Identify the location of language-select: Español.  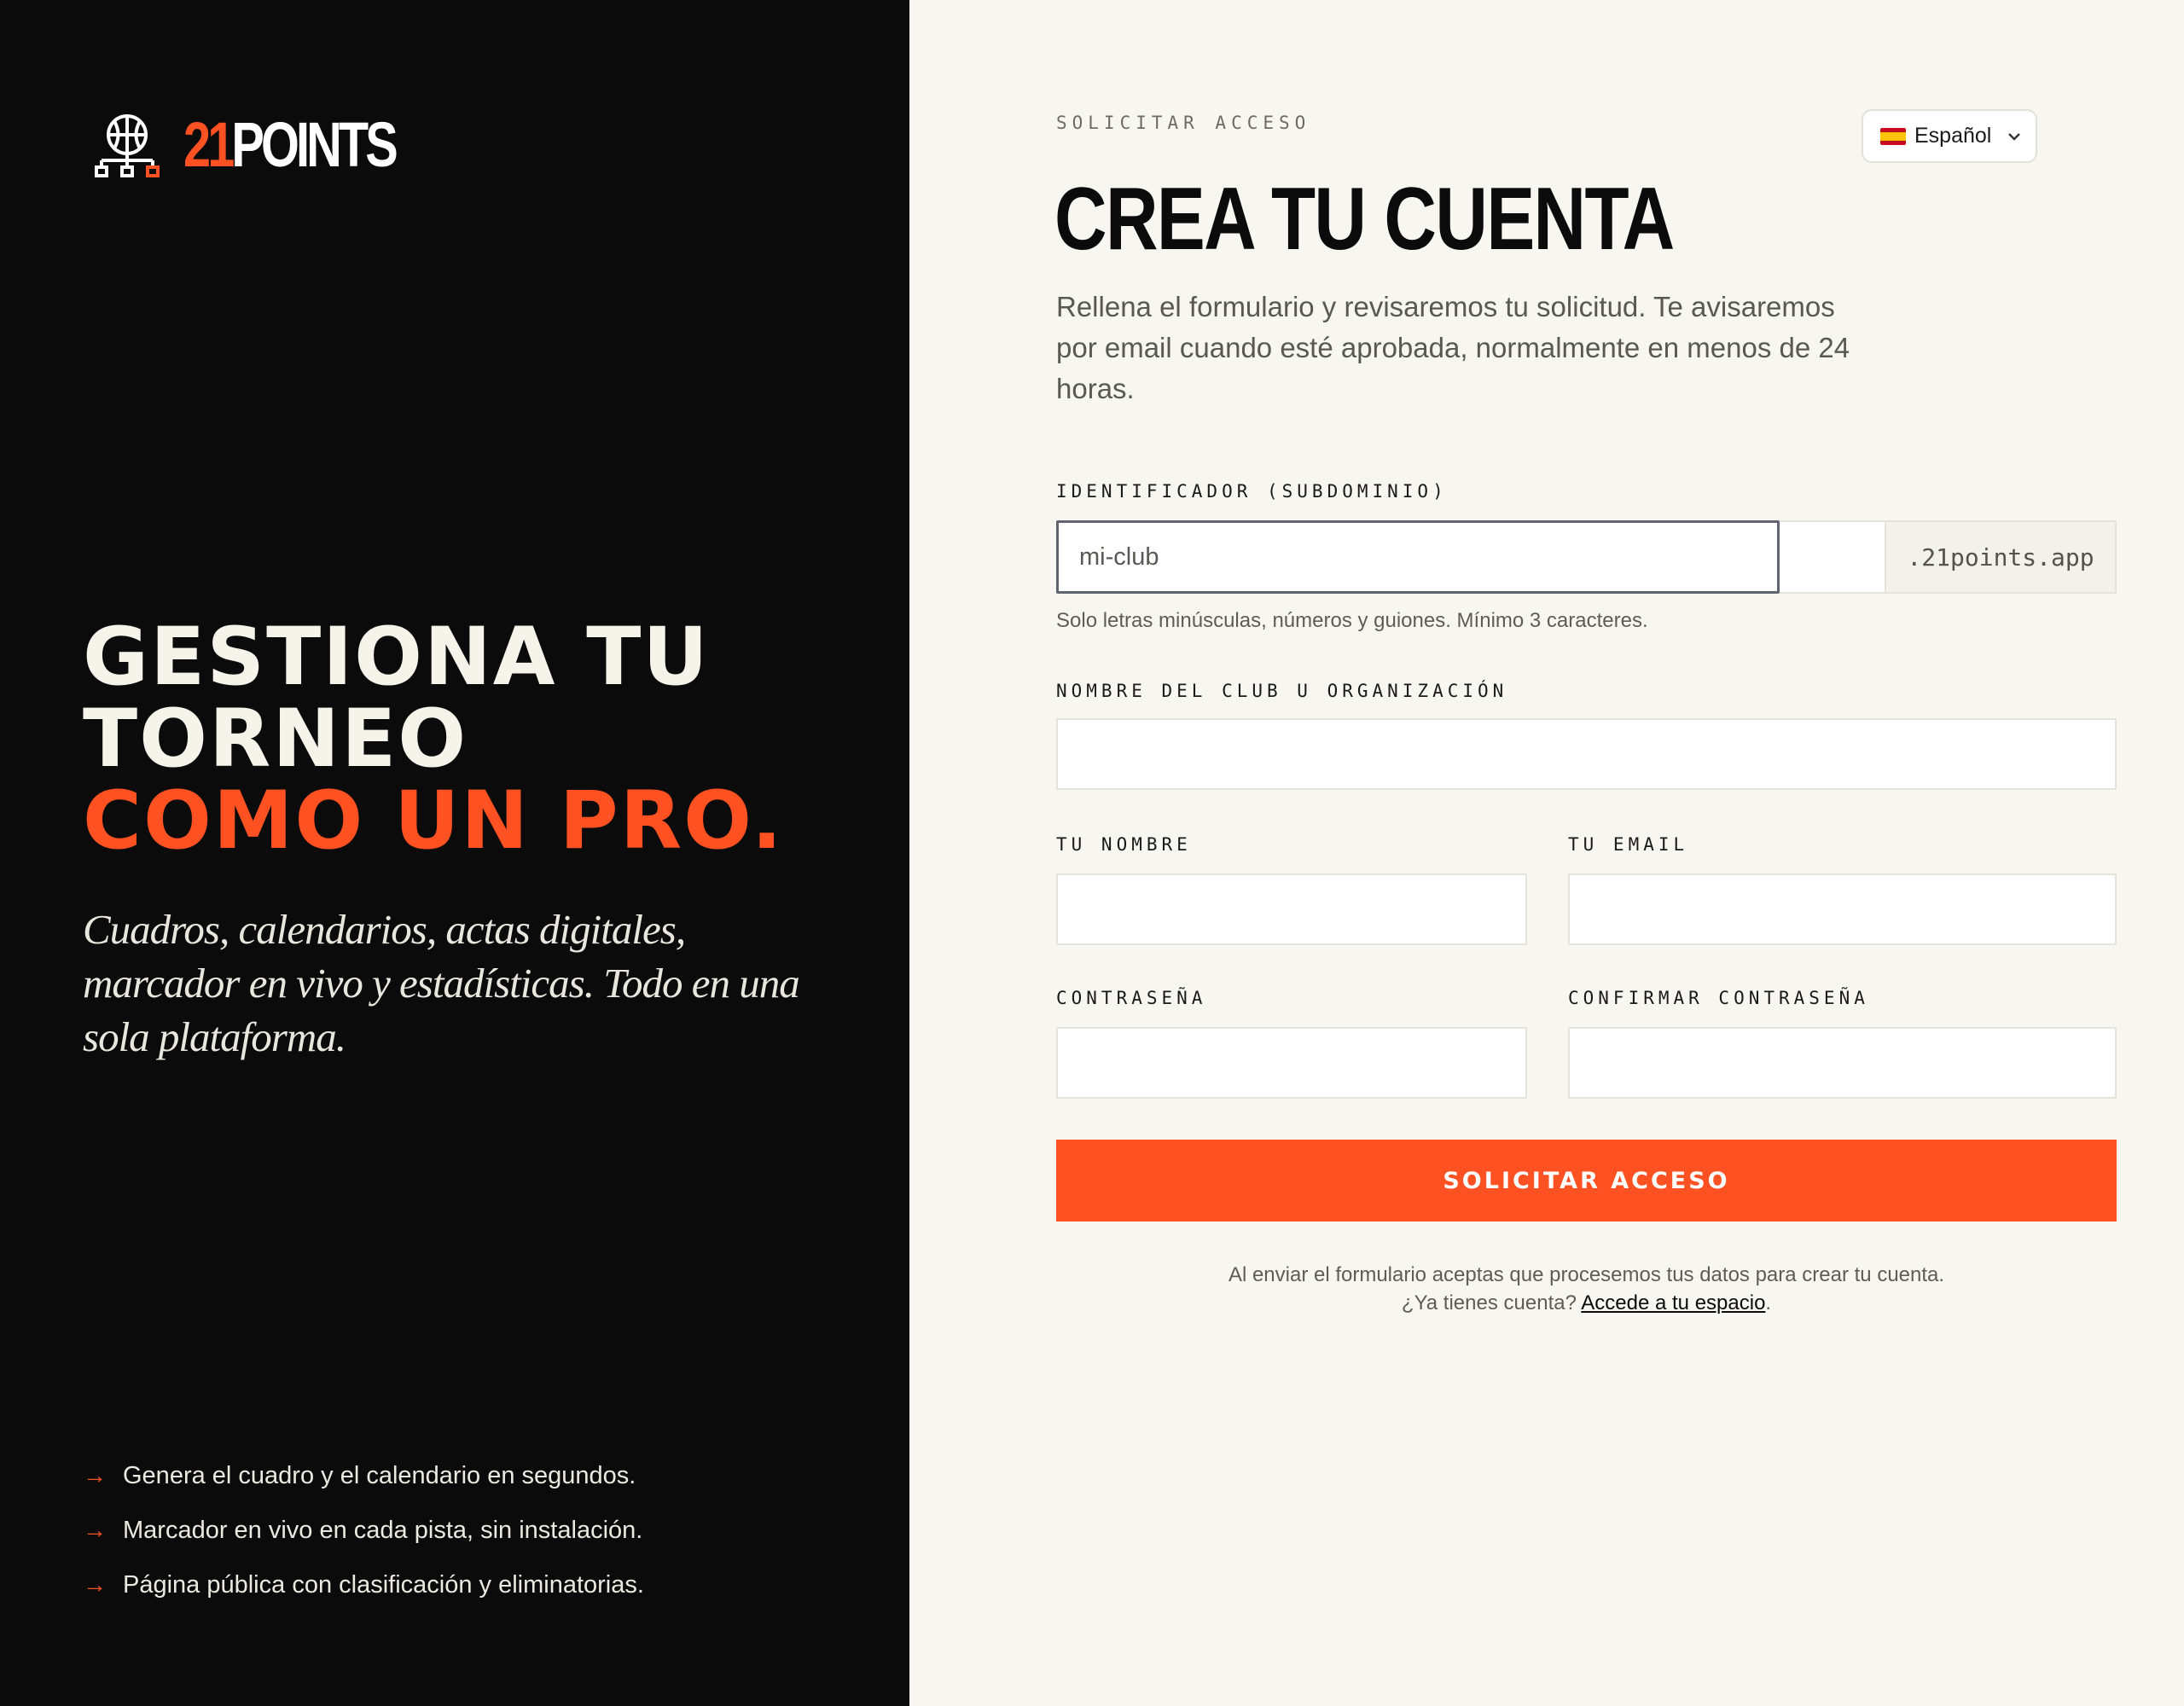
(1949, 136).